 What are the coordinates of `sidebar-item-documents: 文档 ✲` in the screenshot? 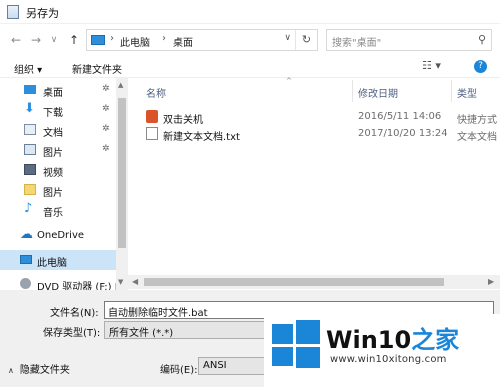 It's located at (58, 130).